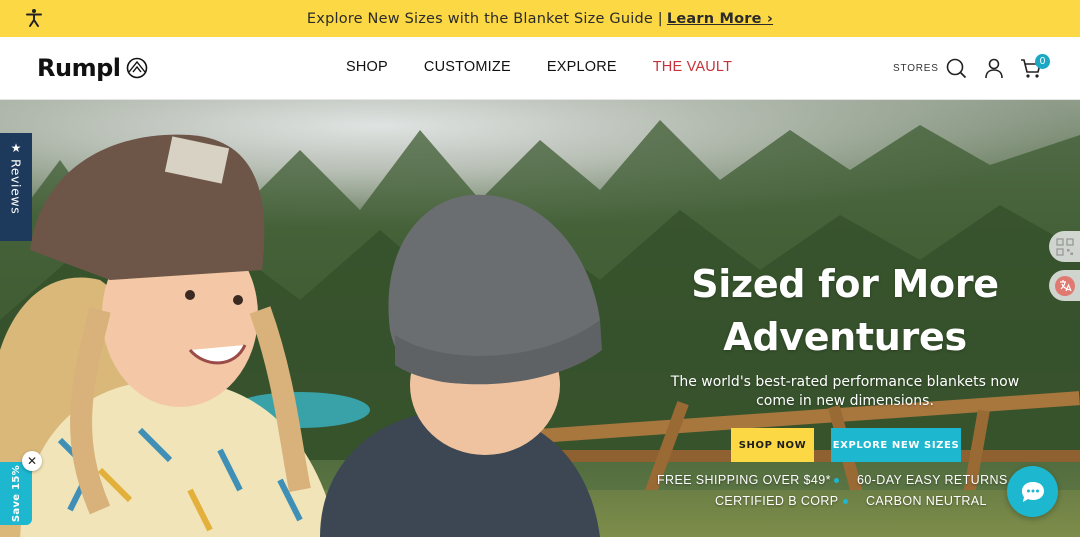  Describe the element at coordinates (994, 68) in the screenshot. I see `account-icon` at that location.